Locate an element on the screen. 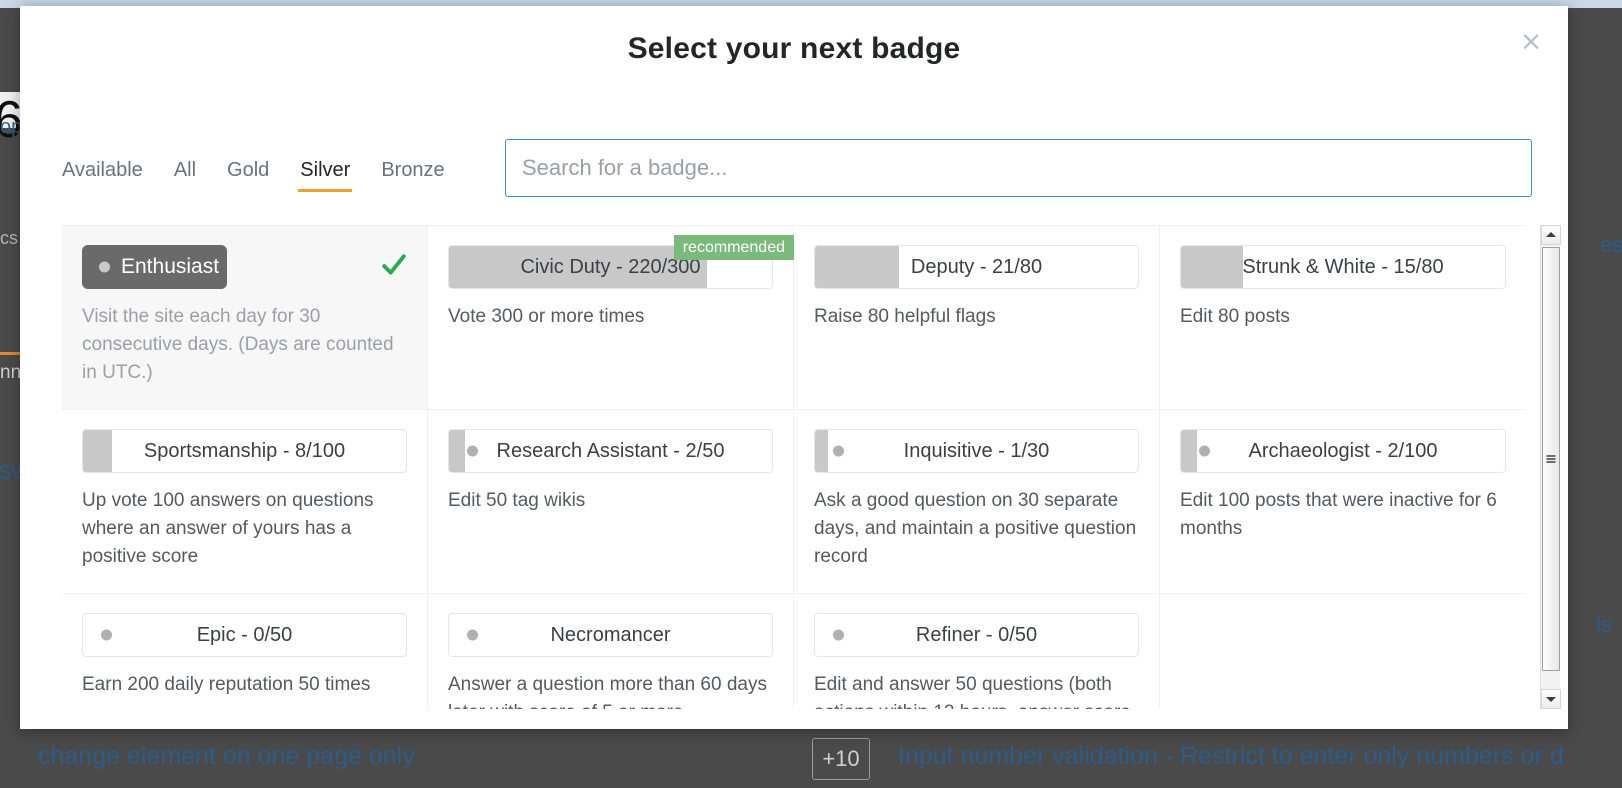  scroll-down-arrow-icon is located at coordinates (1551, 699).